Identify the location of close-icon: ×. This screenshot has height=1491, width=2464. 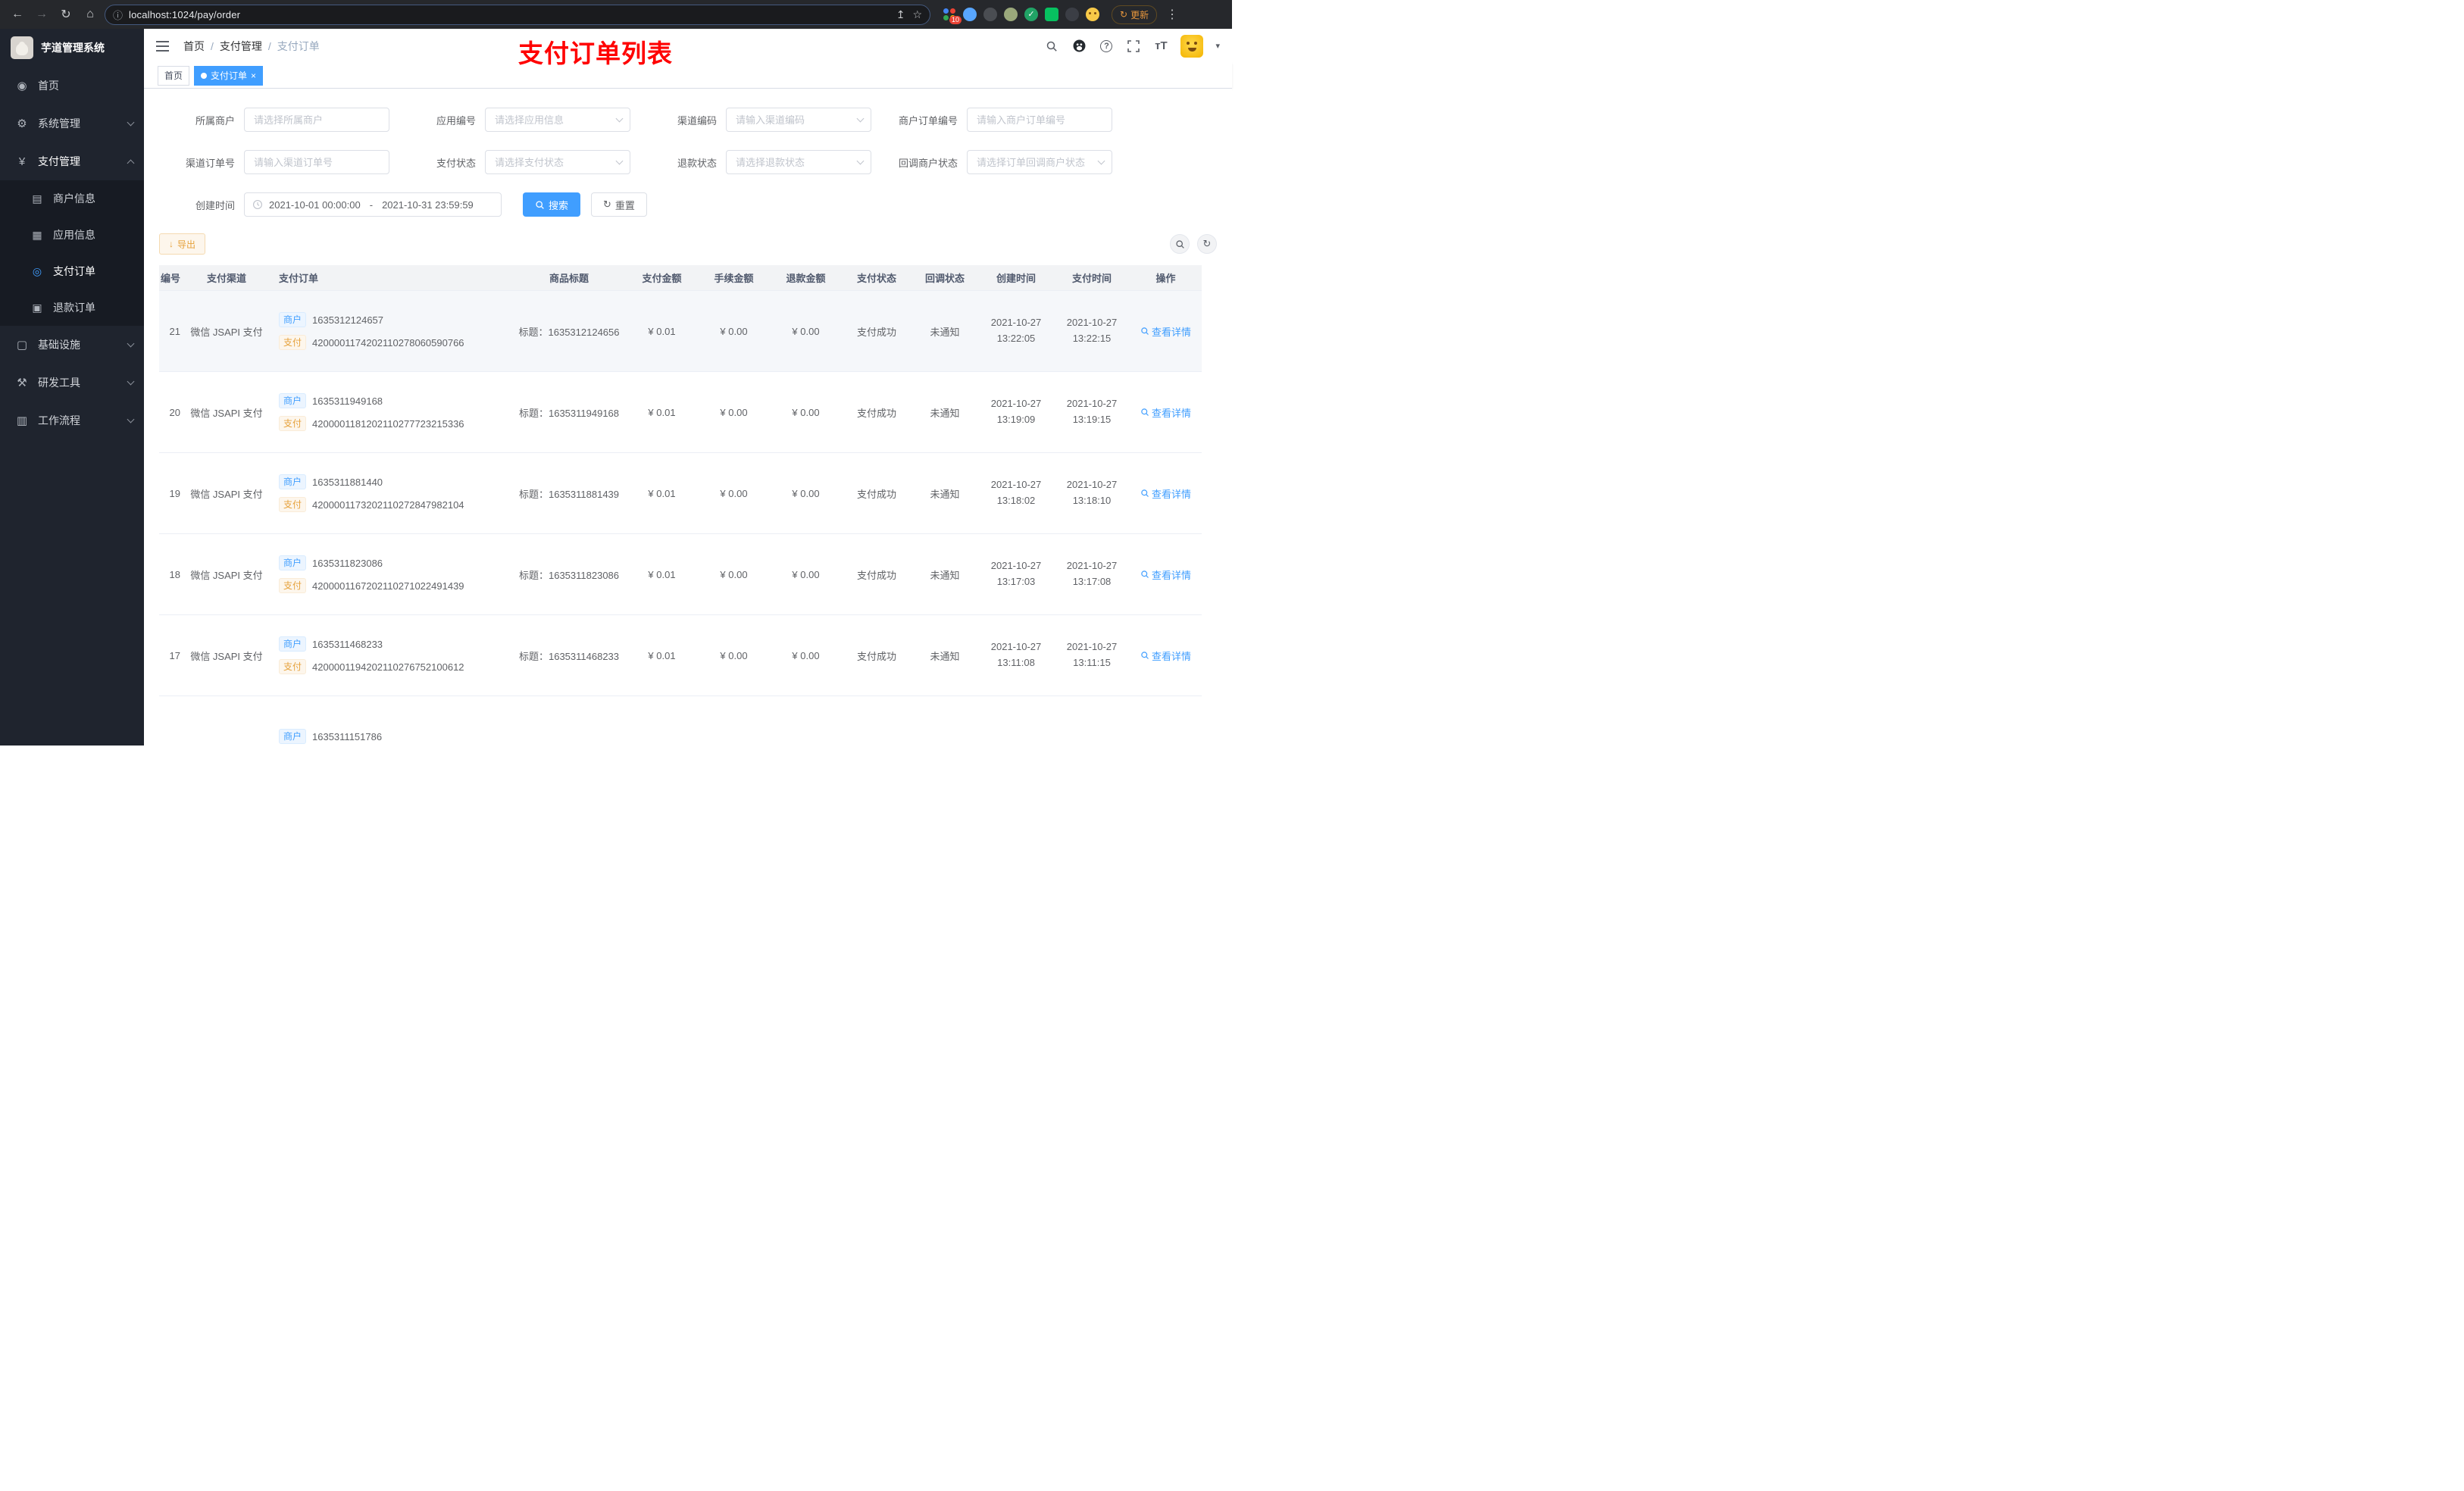
(253, 75).